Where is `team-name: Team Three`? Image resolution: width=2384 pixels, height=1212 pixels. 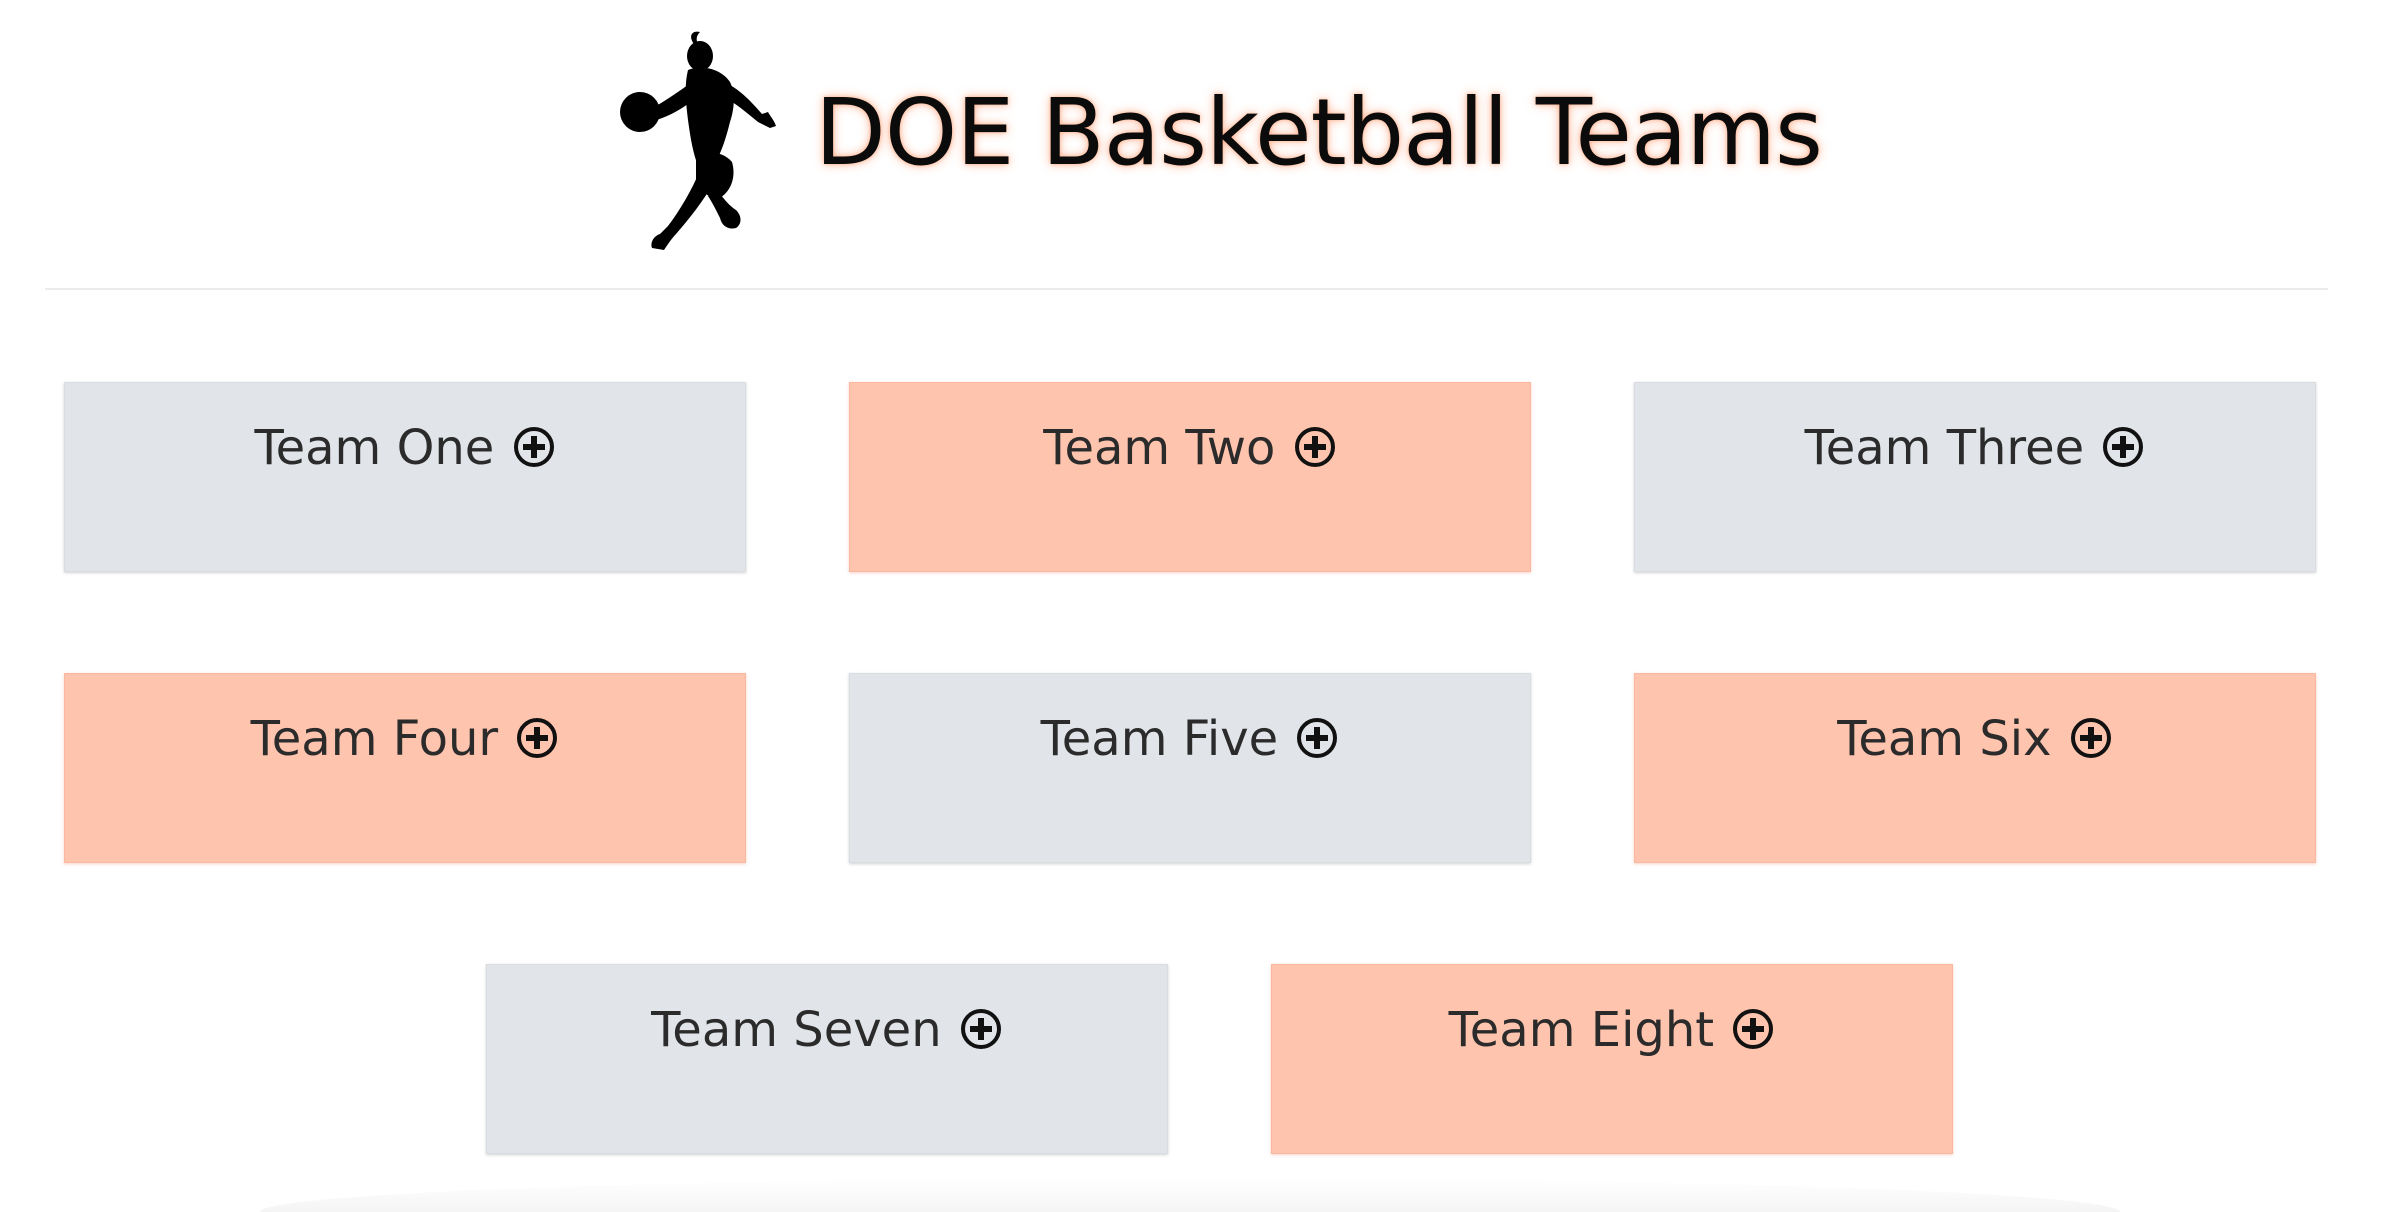
team-name: Team Three is located at coordinates (1944, 448).